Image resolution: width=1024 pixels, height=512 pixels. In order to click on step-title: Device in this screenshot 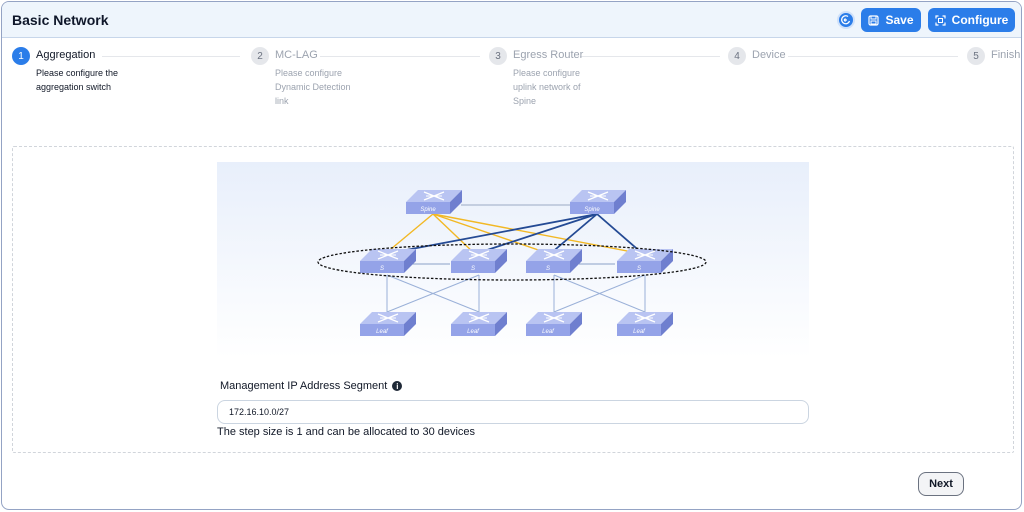, I will do `click(769, 55)`.